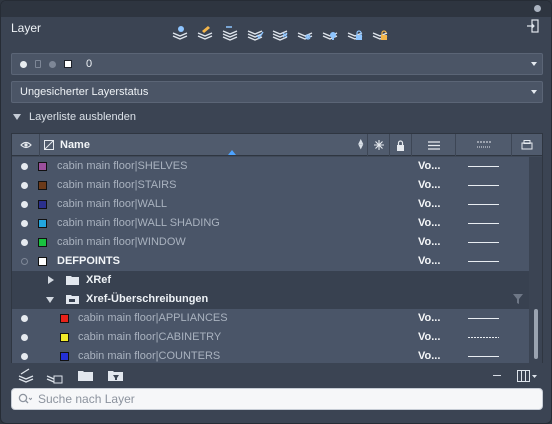 This screenshot has height=424, width=552. I want to click on layer-isolate-icon, so click(255, 33).